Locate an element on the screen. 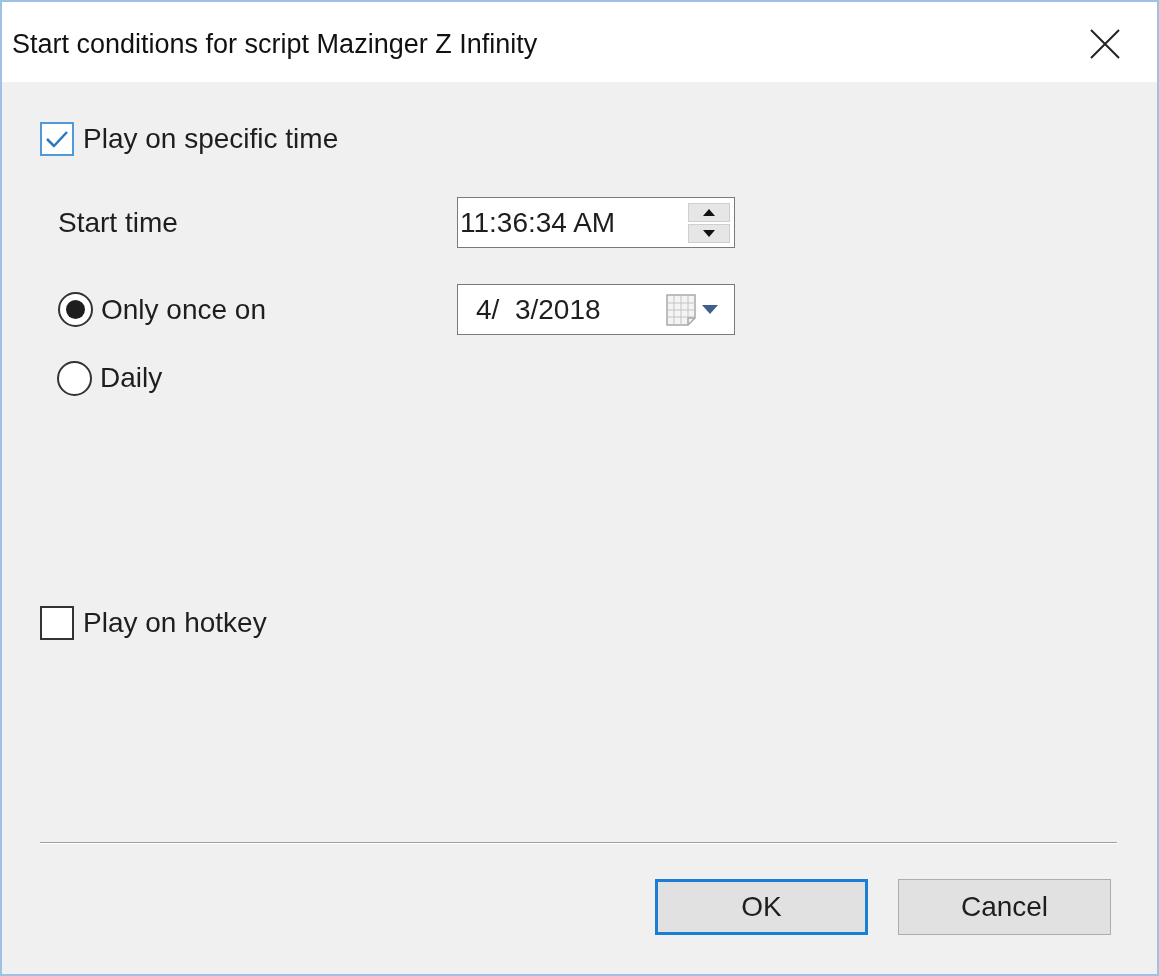  time-field: 11:36:34 AM is located at coordinates (596, 222).